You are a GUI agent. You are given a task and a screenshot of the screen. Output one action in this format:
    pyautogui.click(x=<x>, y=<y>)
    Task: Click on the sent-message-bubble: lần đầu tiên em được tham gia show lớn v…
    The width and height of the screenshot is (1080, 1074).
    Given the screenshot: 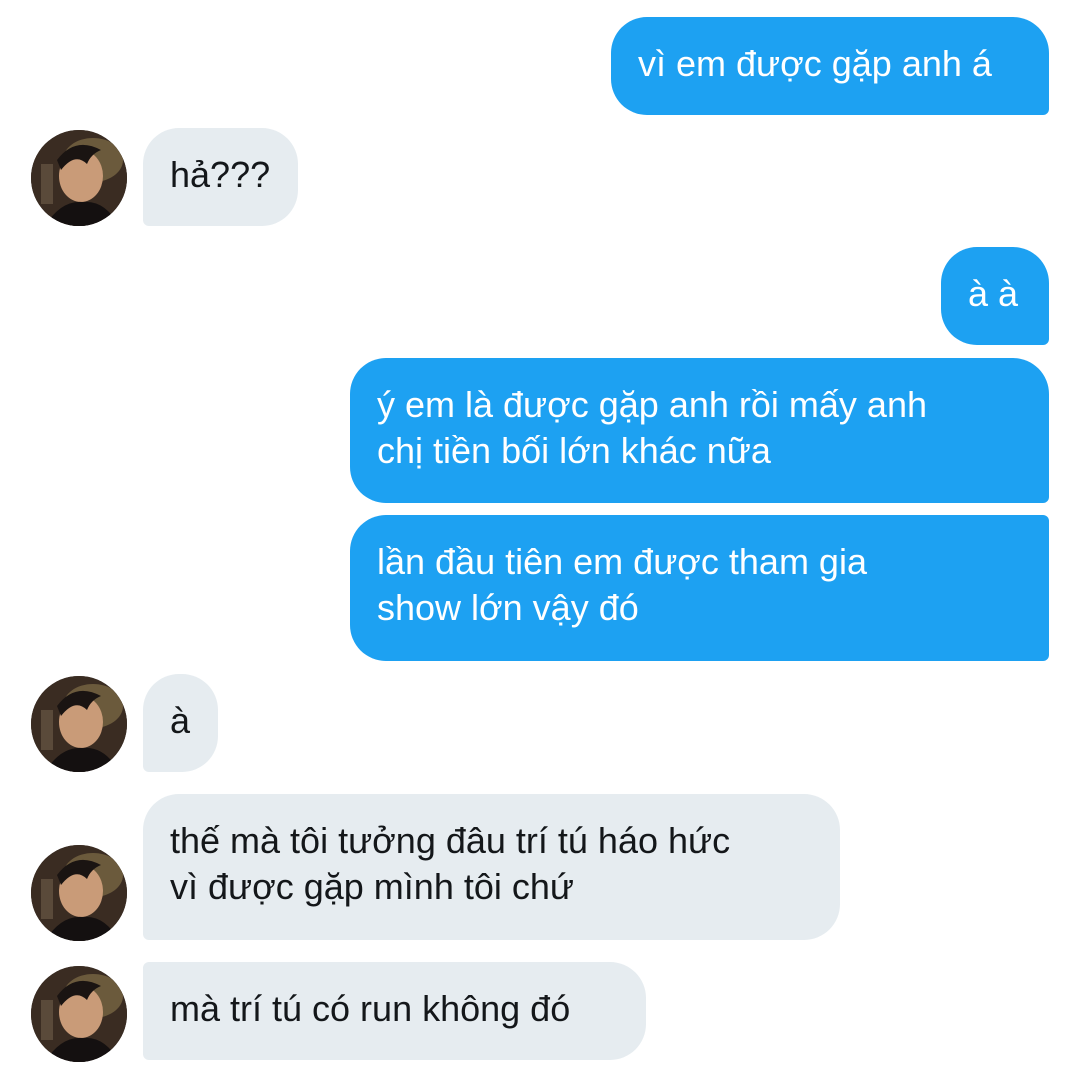 What is the action you would take?
    pyautogui.click(x=699, y=588)
    